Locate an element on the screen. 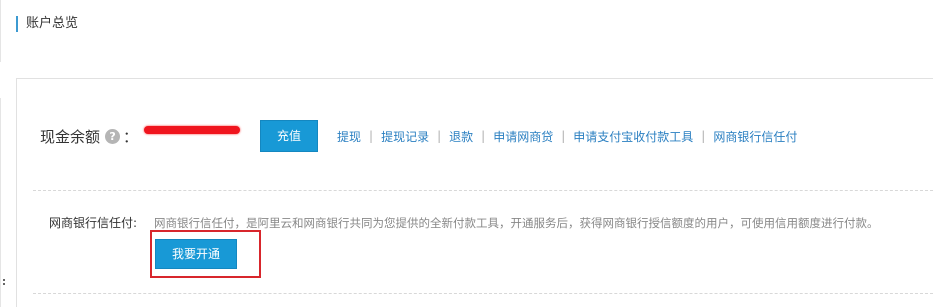 Image resolution: width=933 pixels, height=307 pixels. balance-colon: ： is located at coordinates (131, 136).